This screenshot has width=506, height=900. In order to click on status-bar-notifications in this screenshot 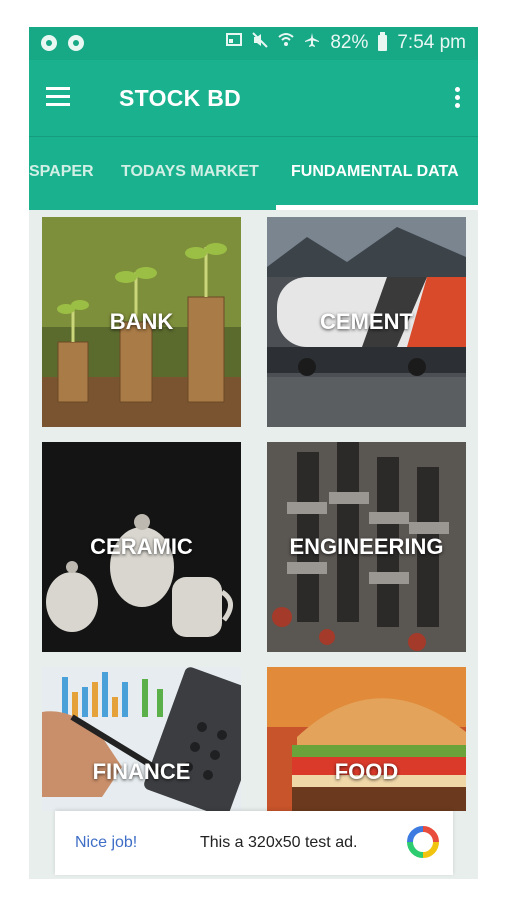, I will do `click(62, 43)`.